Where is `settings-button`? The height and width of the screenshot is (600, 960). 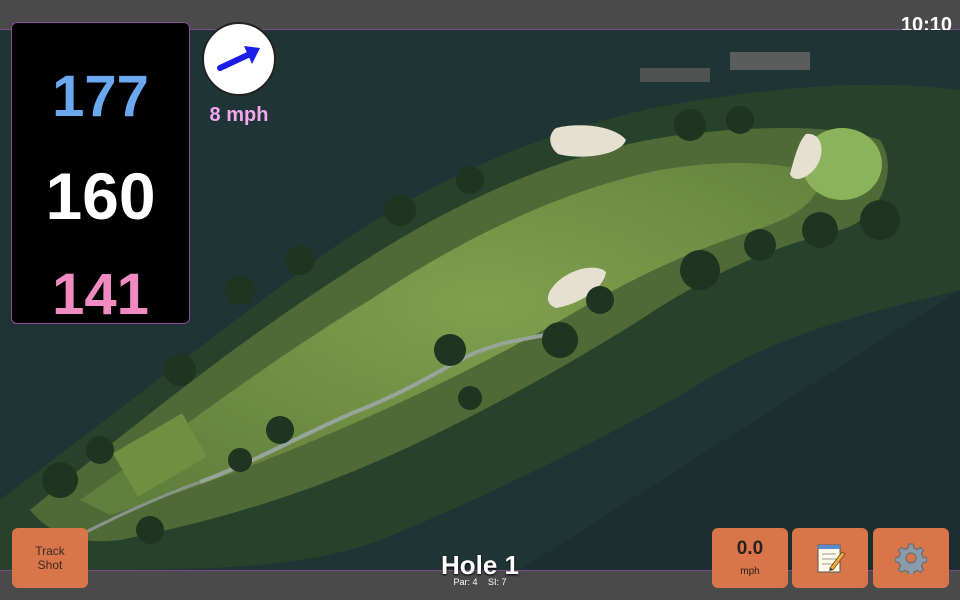
settings-button is located at coordinates (911, 558).